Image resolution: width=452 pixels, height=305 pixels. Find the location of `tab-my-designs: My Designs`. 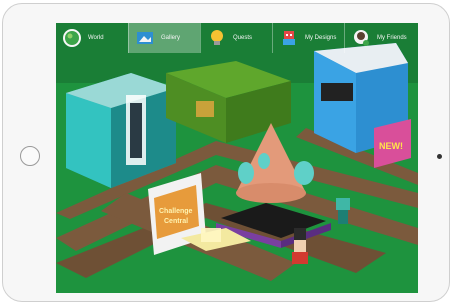

tab-my-designs: My Designs is located at coordinates (308, 38).